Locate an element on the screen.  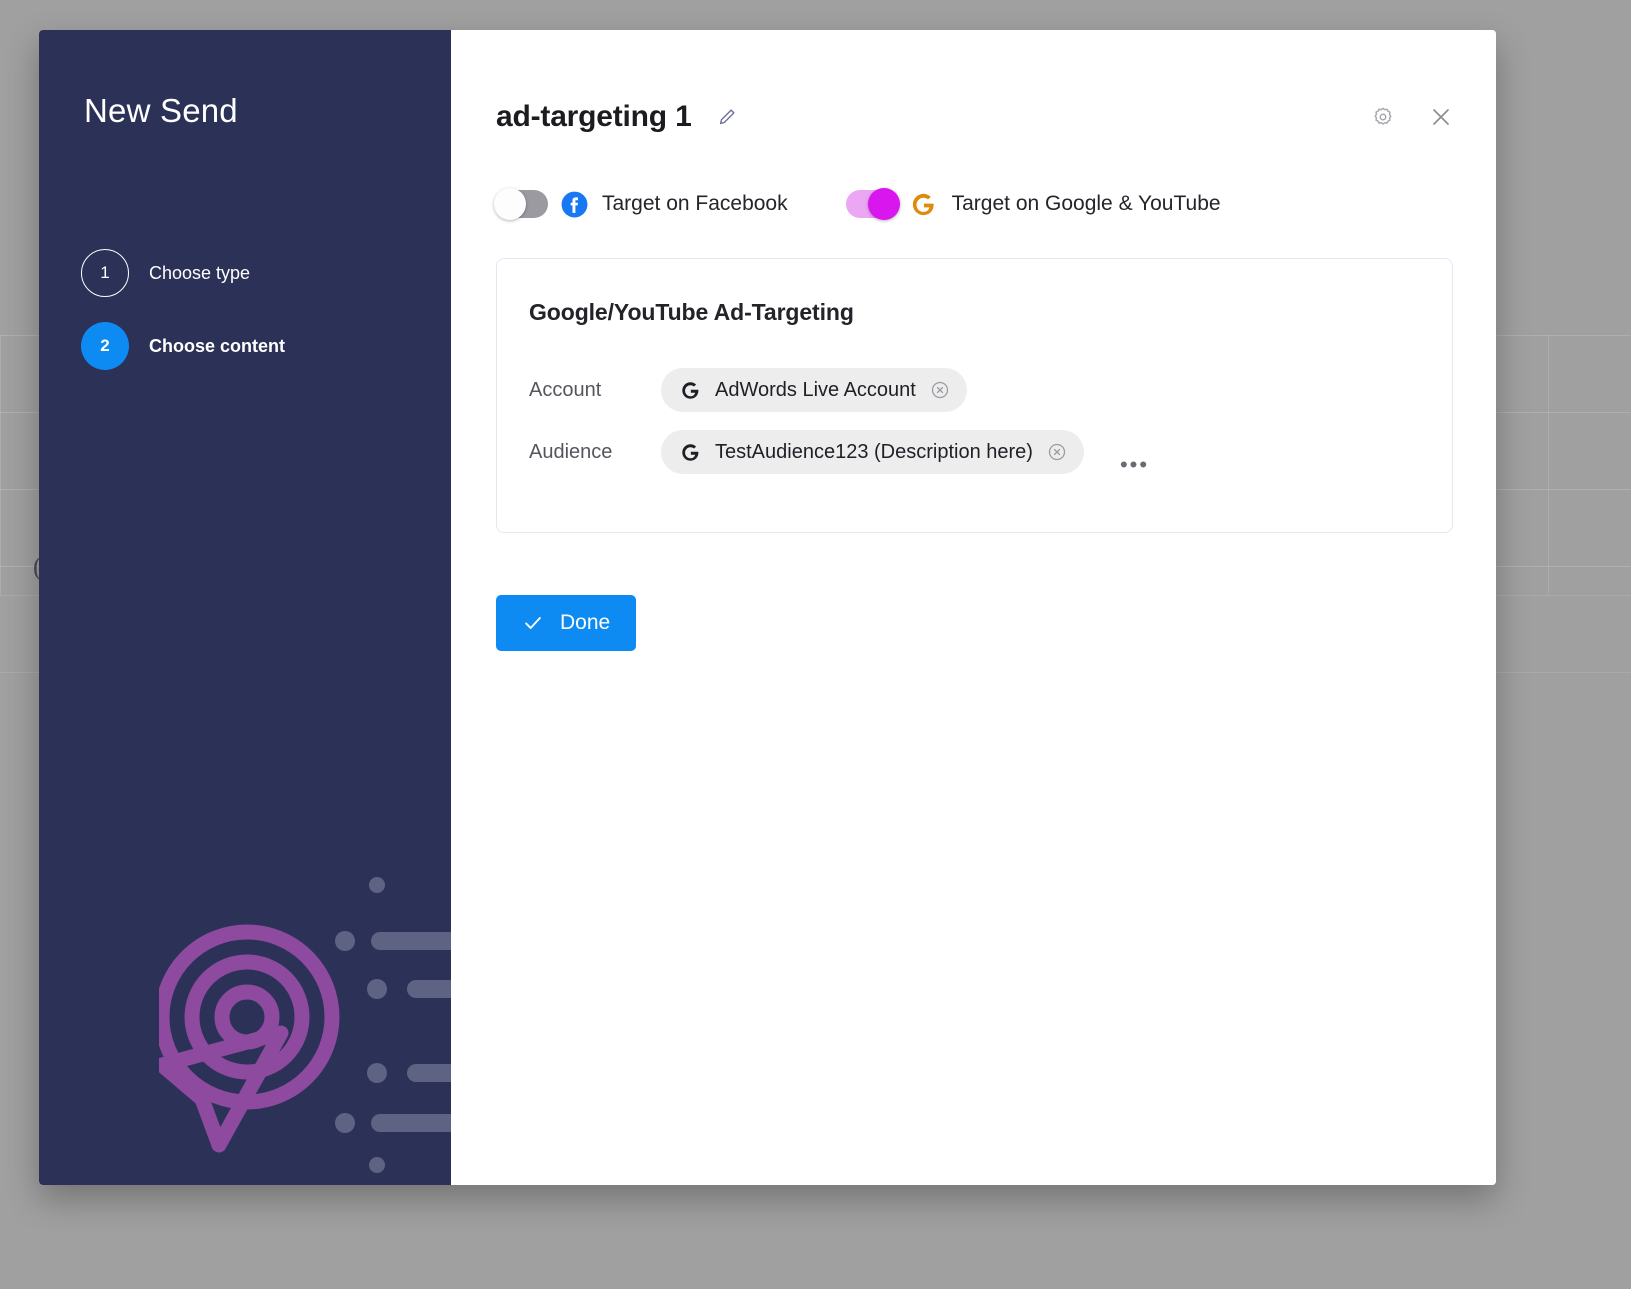
chip-account: AdWords Live Account is located at coordinates (814, 390).